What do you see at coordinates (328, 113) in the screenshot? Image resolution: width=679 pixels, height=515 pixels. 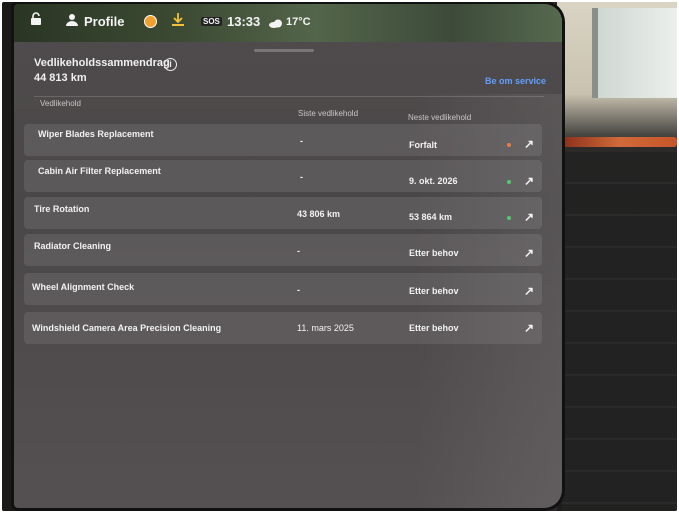 I see `column-header-last: Siste vedlikehold` at bounding box center [328, 113].